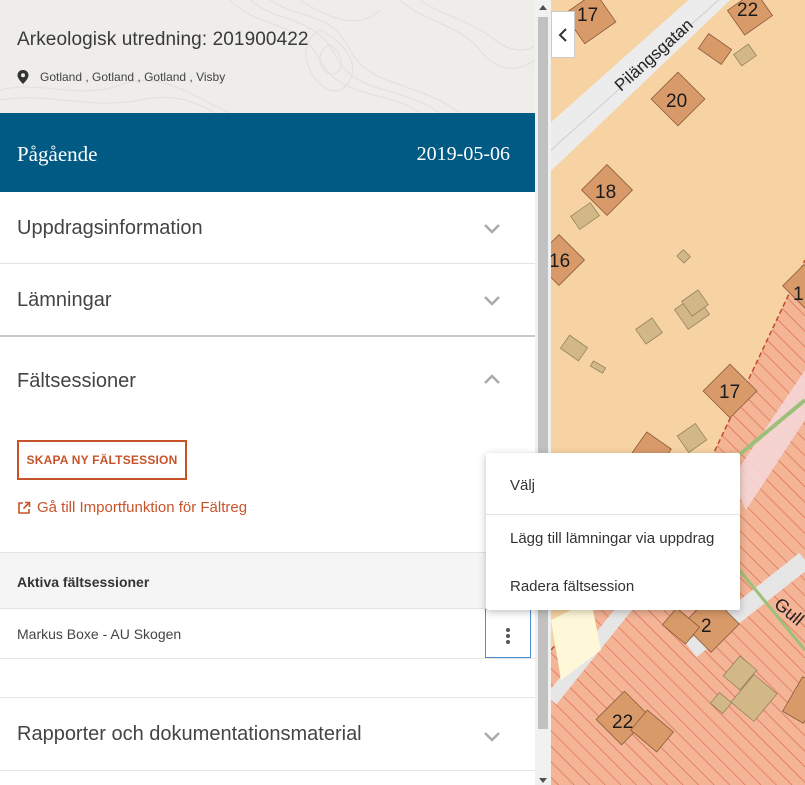  I want to click on status-label: Pågående, so click(57, 154).